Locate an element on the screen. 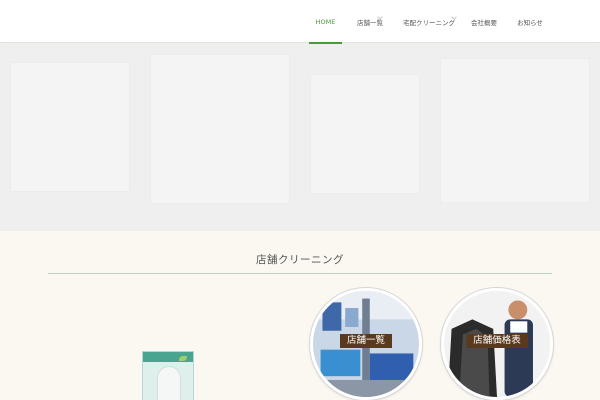 The height and width of the screenshot is (400, 600). store-list-card: 店舗一覧 is located at coordinates (366, 344).